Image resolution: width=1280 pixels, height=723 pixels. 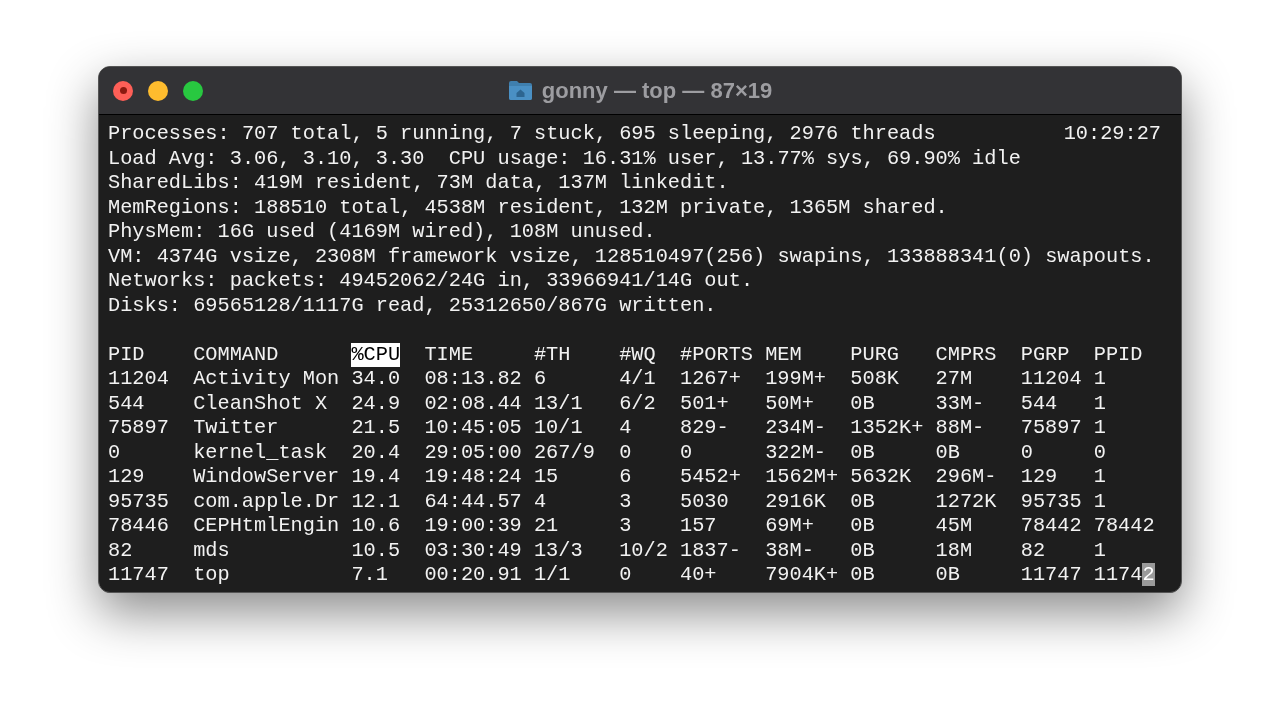 I want to click on table-cell: 33M-, so click(x=960, y=403).